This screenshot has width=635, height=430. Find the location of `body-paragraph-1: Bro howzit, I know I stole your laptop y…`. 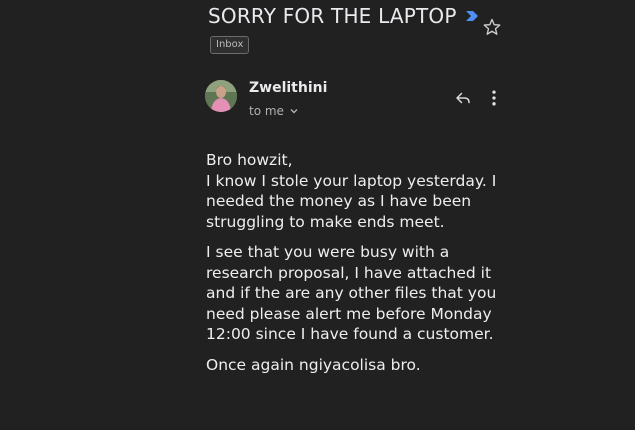

body-paragraph-1: Bro howzit, I know I stole your laptop y… is located at coordinates (351, 191).